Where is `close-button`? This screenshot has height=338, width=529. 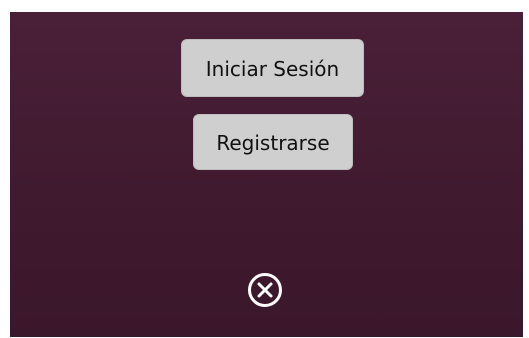 close-button is located at coordinates (265, 290).